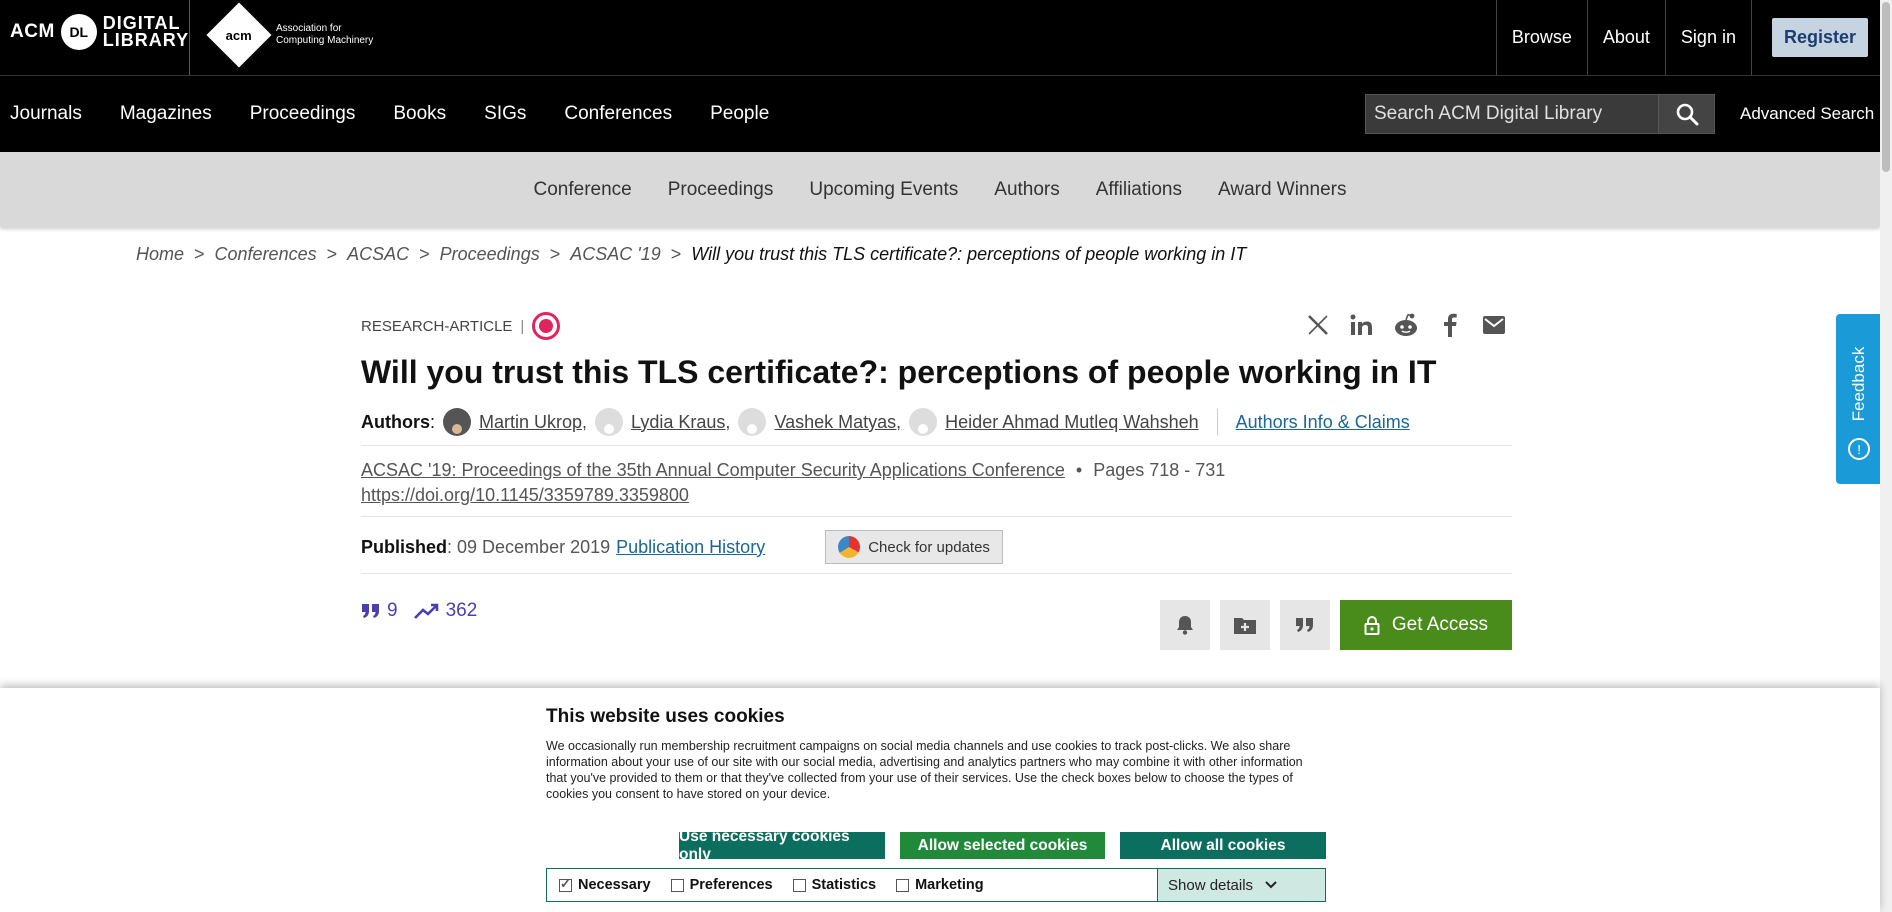 Image resolution: width=1892 pixels, height=912 pixels. Describe the element at coordinates (1002, 845) in the screenshot. I see `allow-selected-cookies-button: Allow selected cookies` at that location.